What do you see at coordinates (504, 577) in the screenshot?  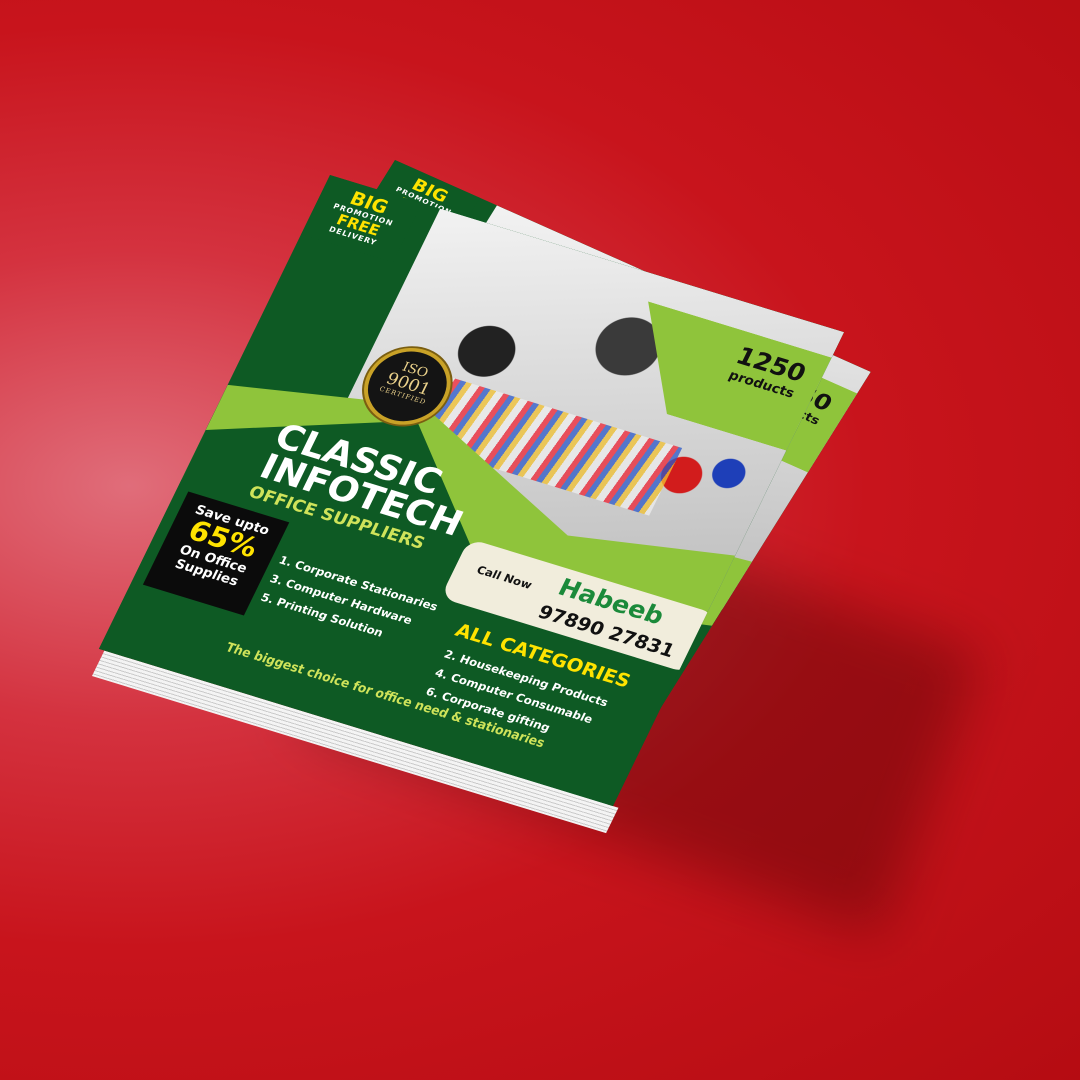 I see `call-now-label: Call Now` at bounding box center [504, 577].